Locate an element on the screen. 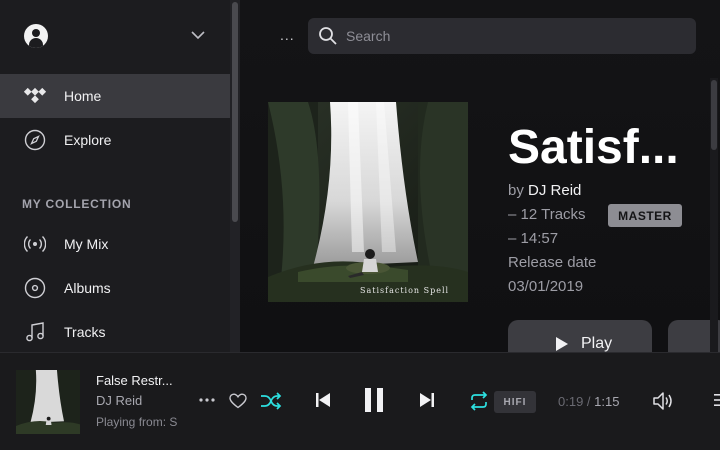  sidebar-item-label: Home is located at coordinates (83, 96).